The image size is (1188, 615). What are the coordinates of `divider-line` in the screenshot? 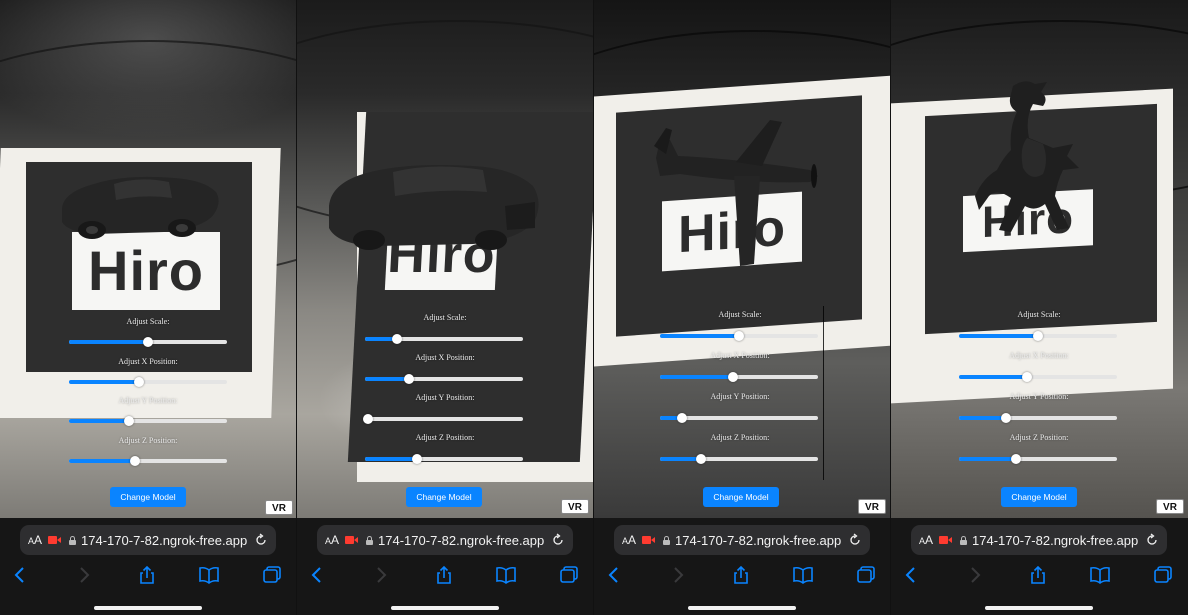 It's located at (823, 393).